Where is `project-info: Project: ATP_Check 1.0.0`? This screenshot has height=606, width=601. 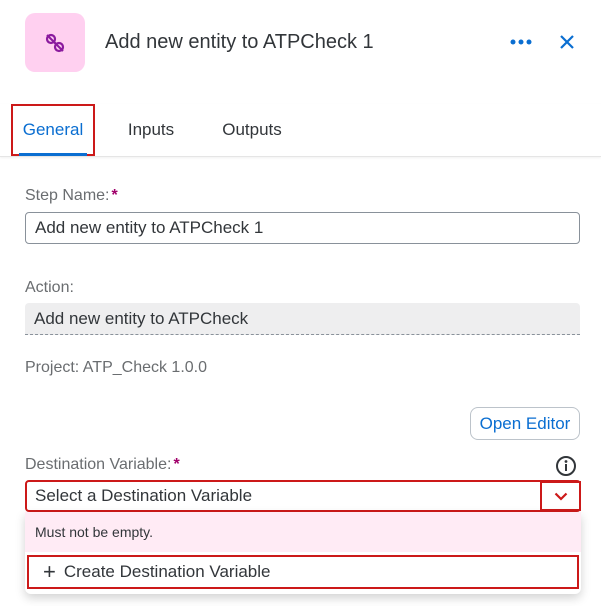 project-info: Project: ATP_Check 1.0.0 is located at coordinates (116, 367).